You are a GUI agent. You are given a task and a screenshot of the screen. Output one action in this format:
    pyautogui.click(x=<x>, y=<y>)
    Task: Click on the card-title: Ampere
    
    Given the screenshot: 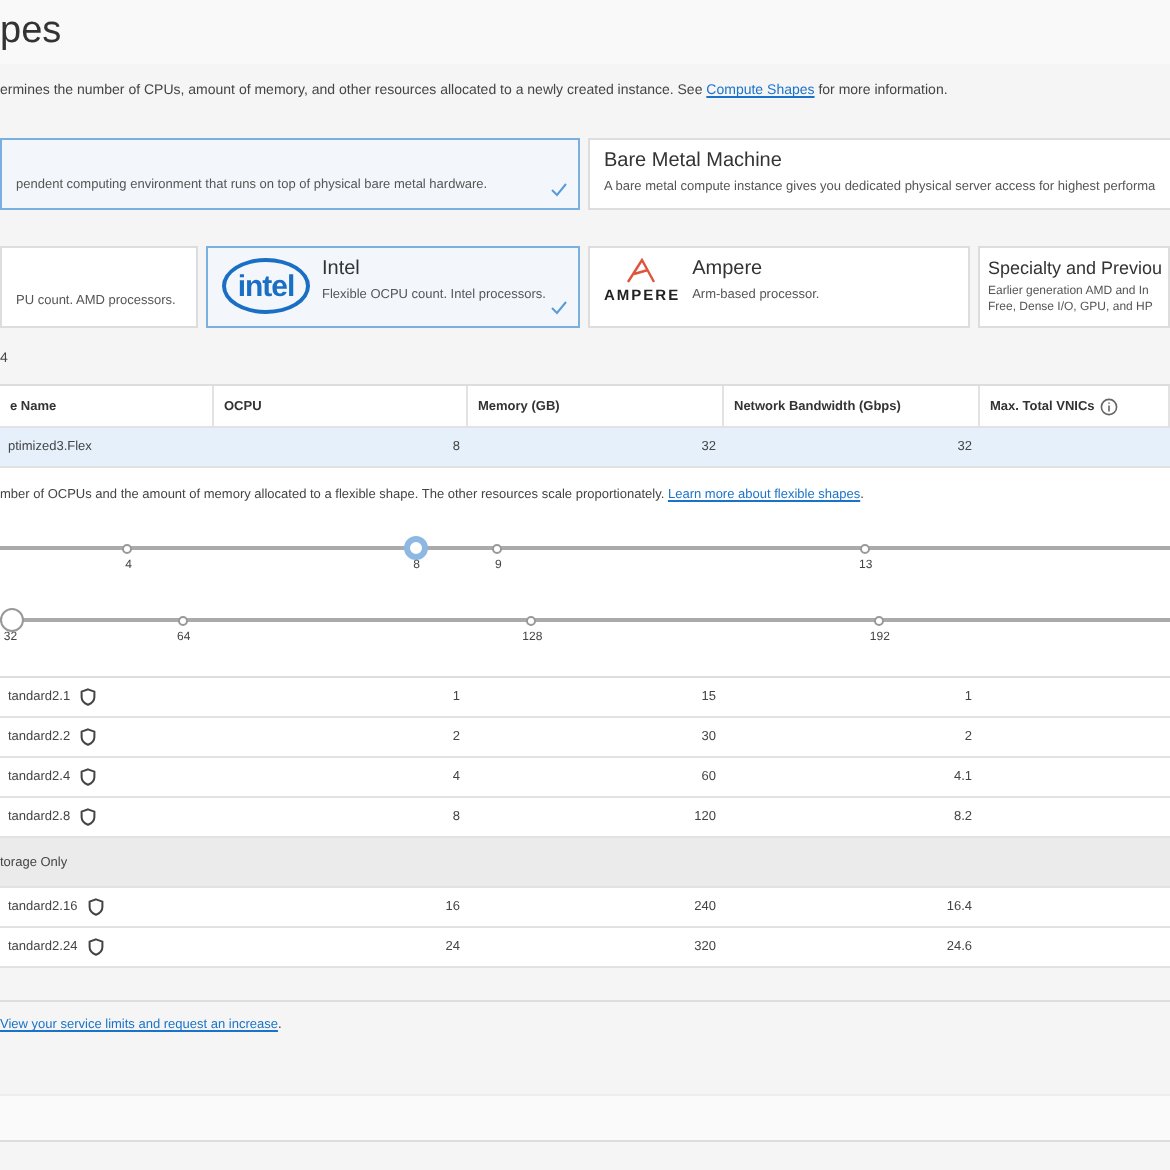 What is the action you would take?
    pyautogui.click(x=728, y=269)
    